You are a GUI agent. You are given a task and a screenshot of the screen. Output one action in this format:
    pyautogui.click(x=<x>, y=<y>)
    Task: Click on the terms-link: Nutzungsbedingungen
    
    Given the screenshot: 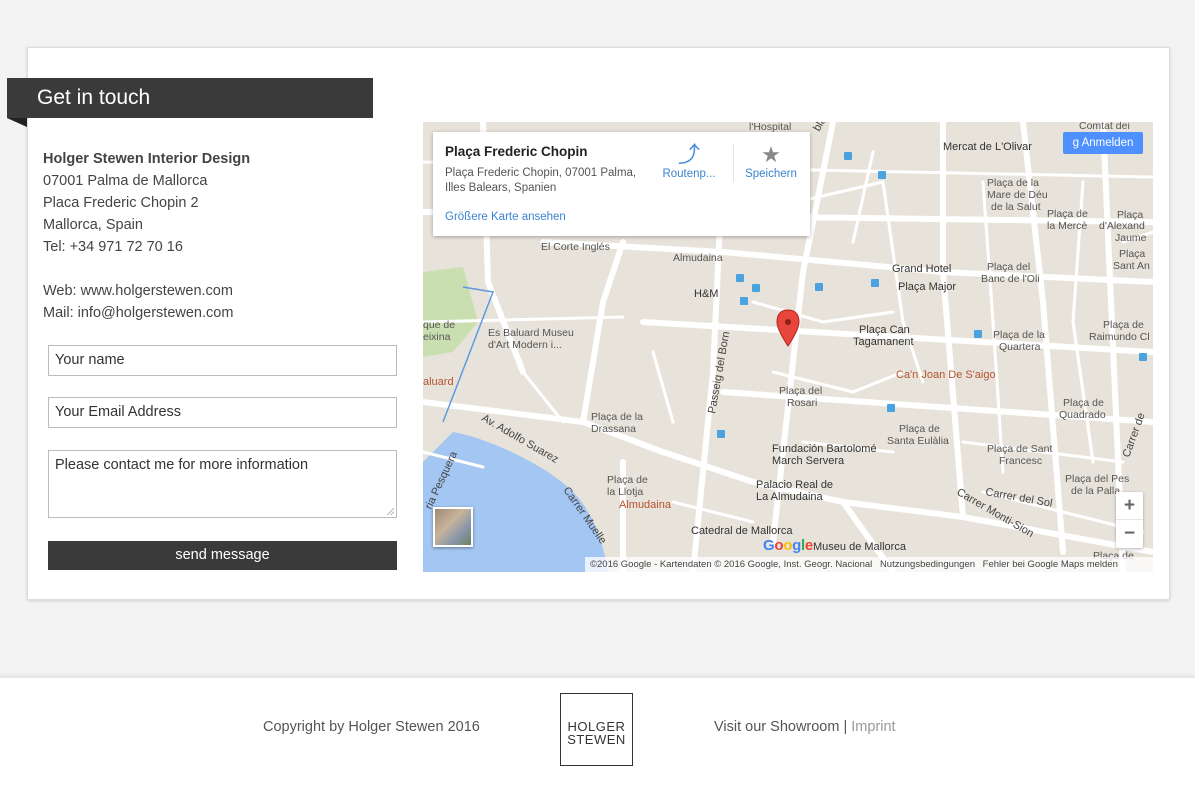 What is the action you would take?
    pyautogui.click(x=927, y=564)
    